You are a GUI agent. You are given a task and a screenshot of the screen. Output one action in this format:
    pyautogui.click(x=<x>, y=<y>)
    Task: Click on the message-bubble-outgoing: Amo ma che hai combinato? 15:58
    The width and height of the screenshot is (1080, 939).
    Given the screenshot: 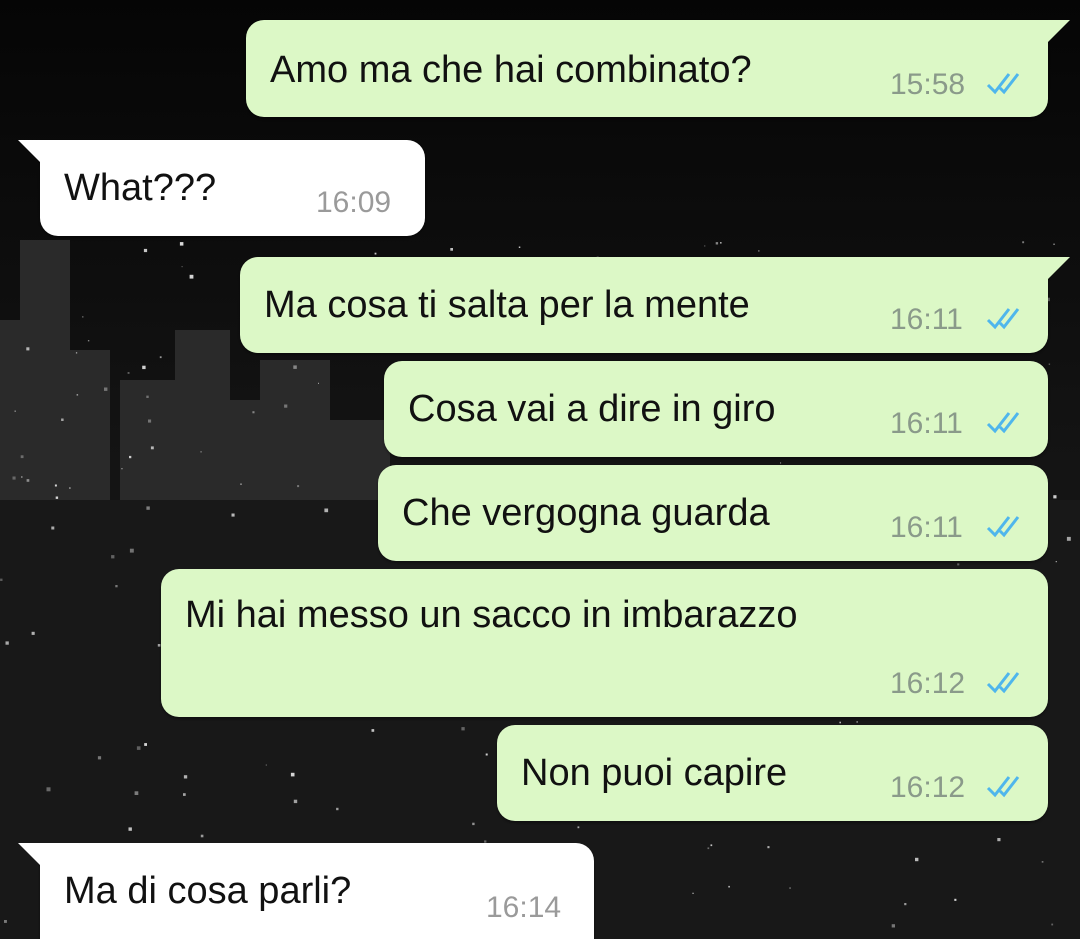 What is the action you would take?
    pyautogui.click(x=658, y=68)
    